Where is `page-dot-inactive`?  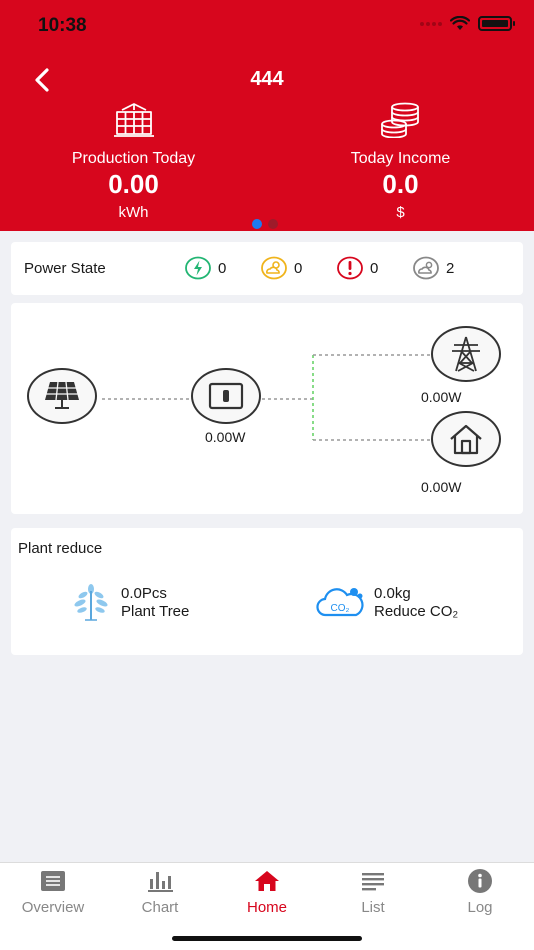 page-dot-inactive is located at coordinates (273, 224).